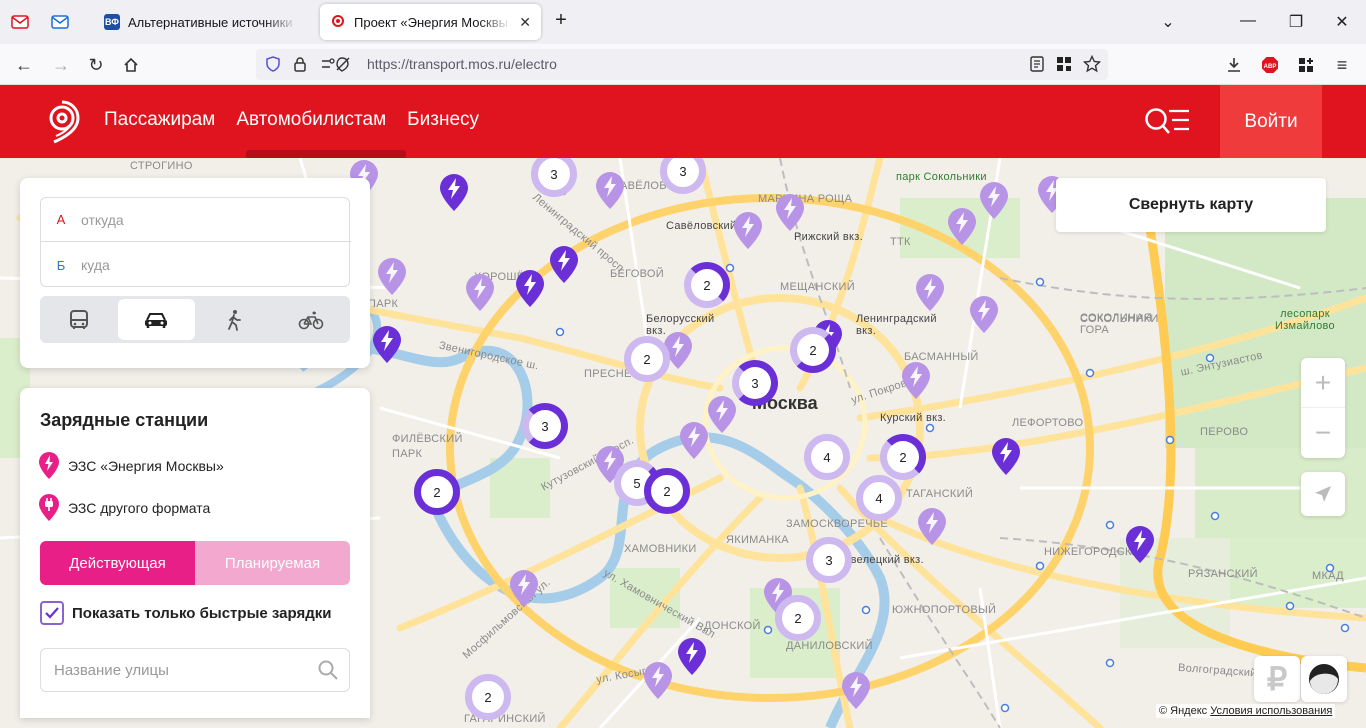 This screenshot has height=728, width=1366. Describe the element at coordinates (196, 265) in the screenshot. I see `to-field: Б куда` at that location.